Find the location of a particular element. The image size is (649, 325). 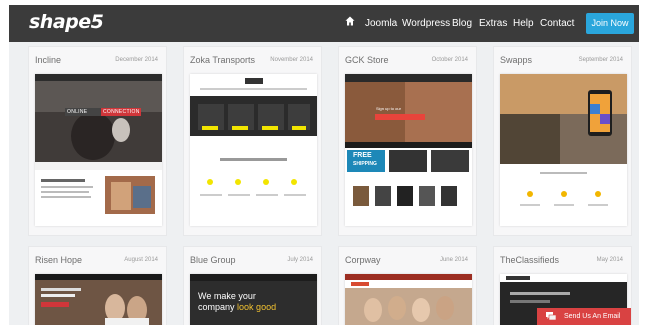

template-card-incline: Incline December 2014 ONLINE CONNECTION is located at coordinates (97, 141).